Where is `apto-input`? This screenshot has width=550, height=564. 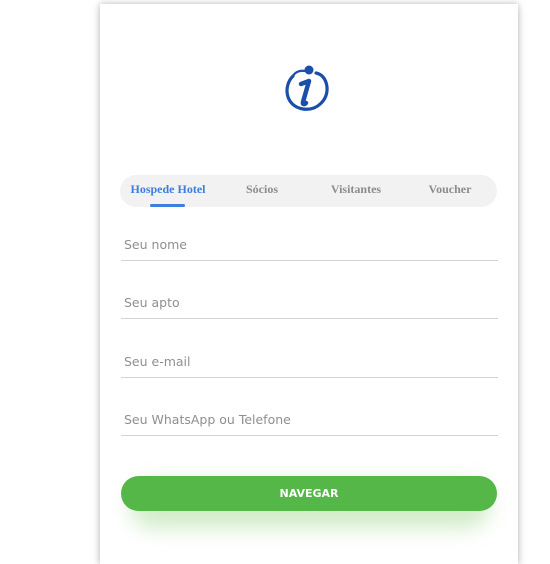 apto-input is located at coordinates (309, 302).